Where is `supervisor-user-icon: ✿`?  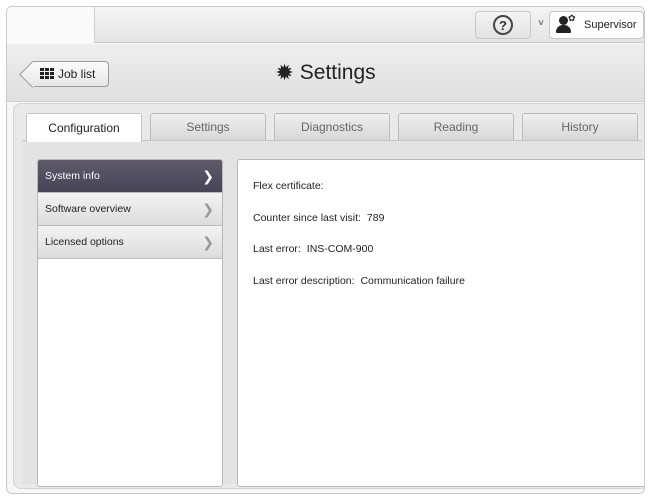
supervisor-user-icon: ✿ is located at coordinates (566, 23).